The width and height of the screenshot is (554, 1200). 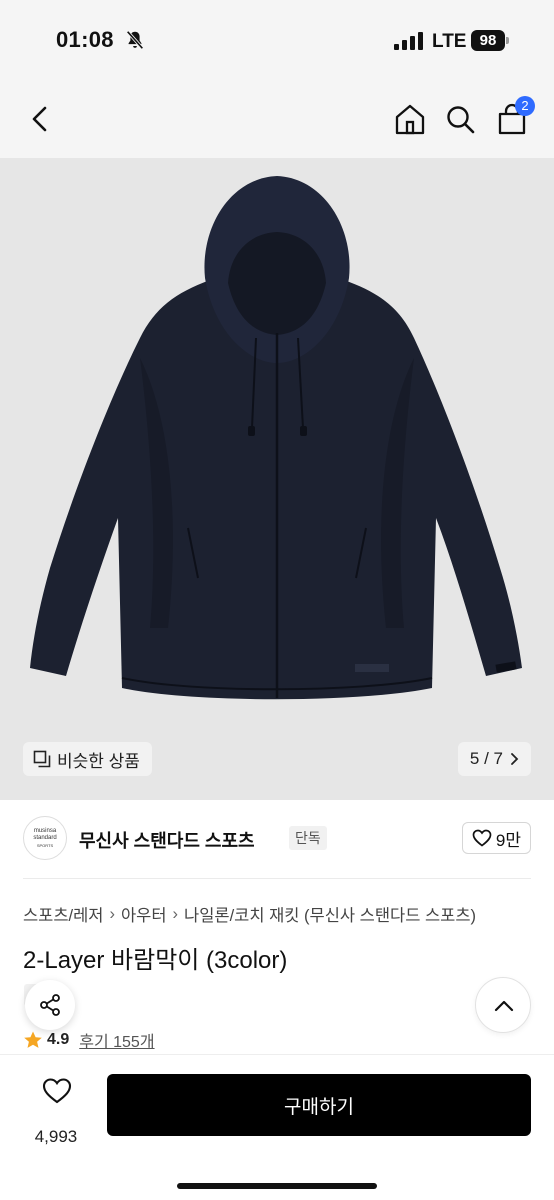 I want to click on scroll-top-button, so click(x=503, y=1005).